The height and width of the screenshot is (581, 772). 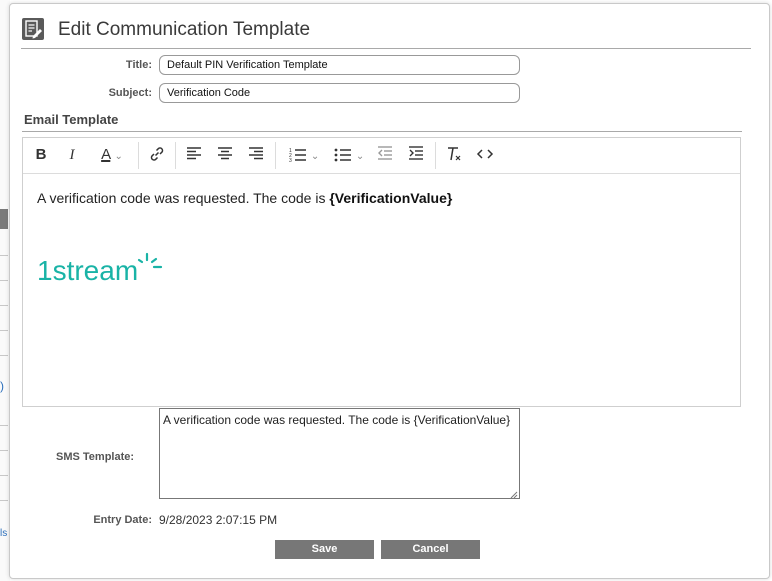 What do you see at coordinates (304, 155) in the screenshot?
I see `ordered-list-icon: 123 ⌄` at bounding box center [304, 155].